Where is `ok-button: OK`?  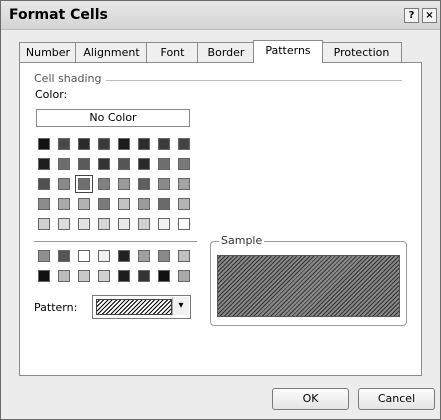 ok-button: OK is located at coordinates (310, 399).